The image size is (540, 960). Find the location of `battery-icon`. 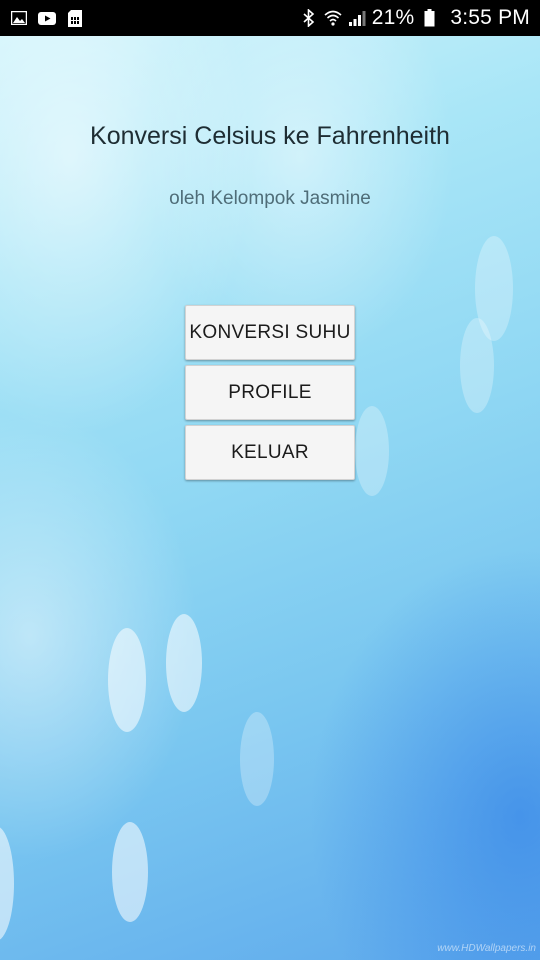

battery-icon is located at coordinates (429, 18).